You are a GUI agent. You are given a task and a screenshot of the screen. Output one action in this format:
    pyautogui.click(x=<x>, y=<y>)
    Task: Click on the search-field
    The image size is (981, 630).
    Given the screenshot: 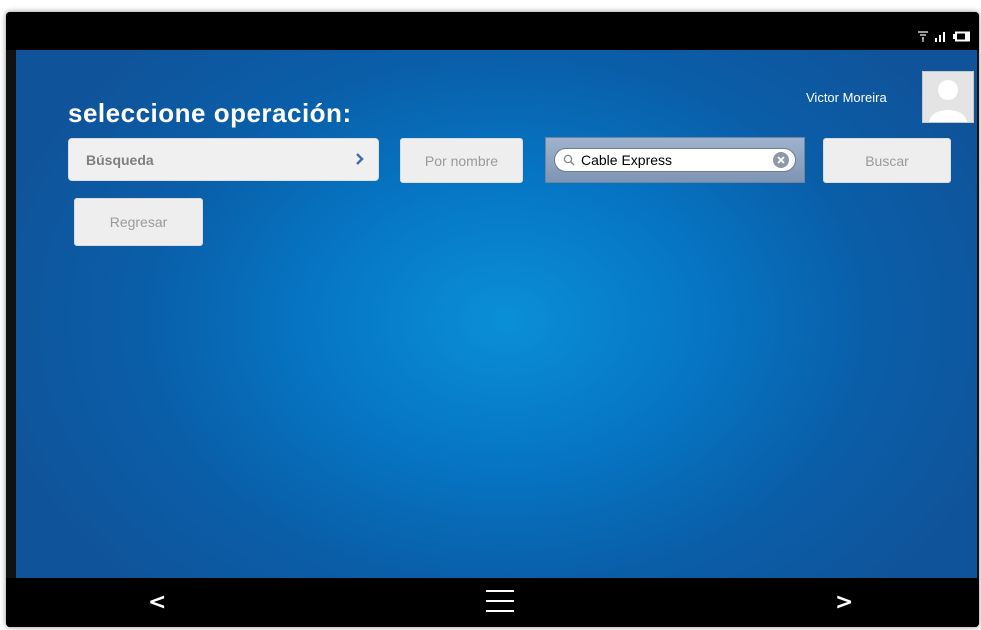 What is the action you would take?
    pyautogui.click(x=675, y=160)
    